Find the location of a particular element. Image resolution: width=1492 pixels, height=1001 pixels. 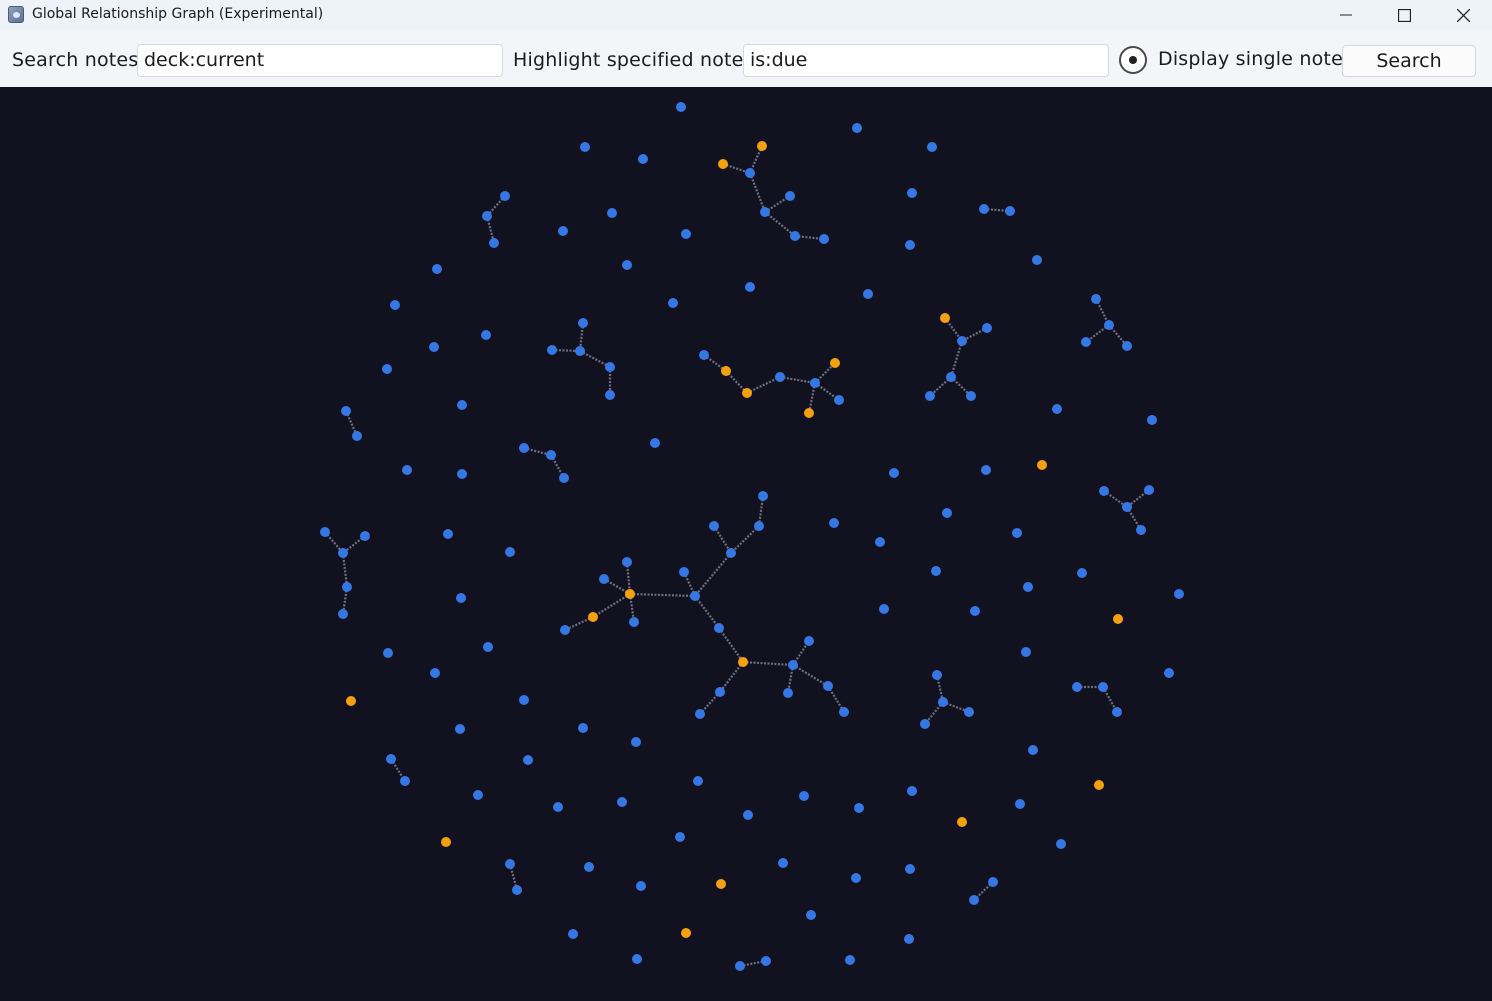

maximize-button is located at coordinates (1404, 15).